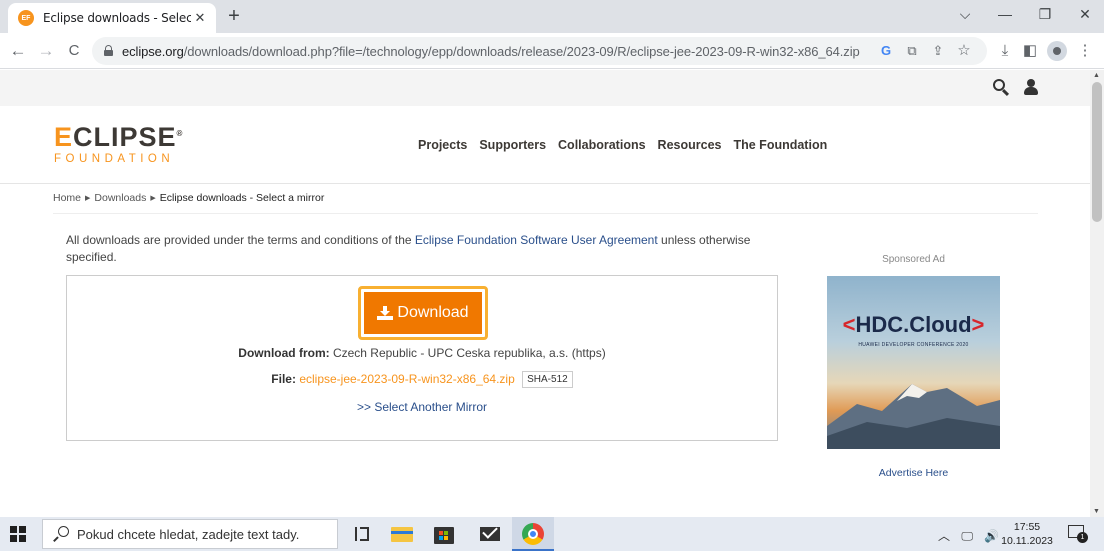 The width and height of the screenshot is (1104, 551). I want to click on taskbar-search-box: Pokud chcete hledat, zadejte text tady., so click(190, 534).